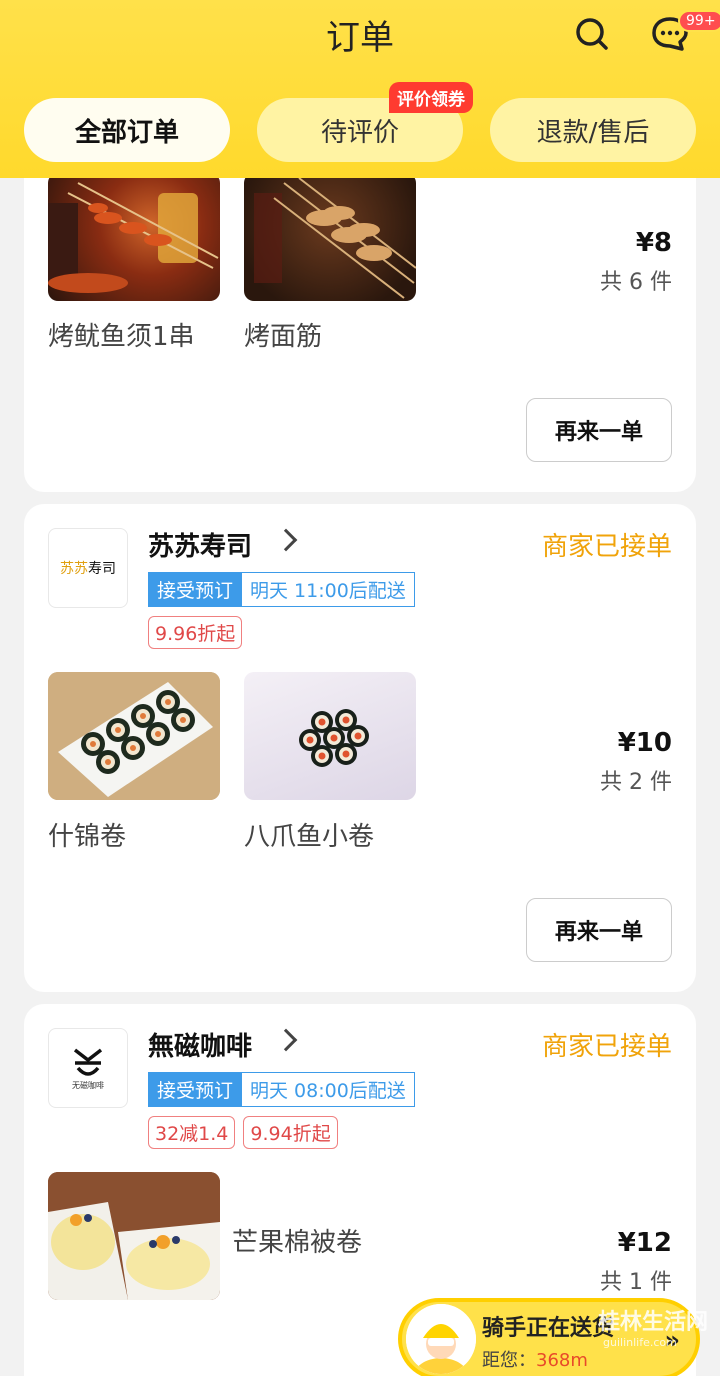  What do you see at coordinates (192, 1132) in the screenshot?
I see `promo-tag: 32减1.4` at bounding box center [192, 1132].